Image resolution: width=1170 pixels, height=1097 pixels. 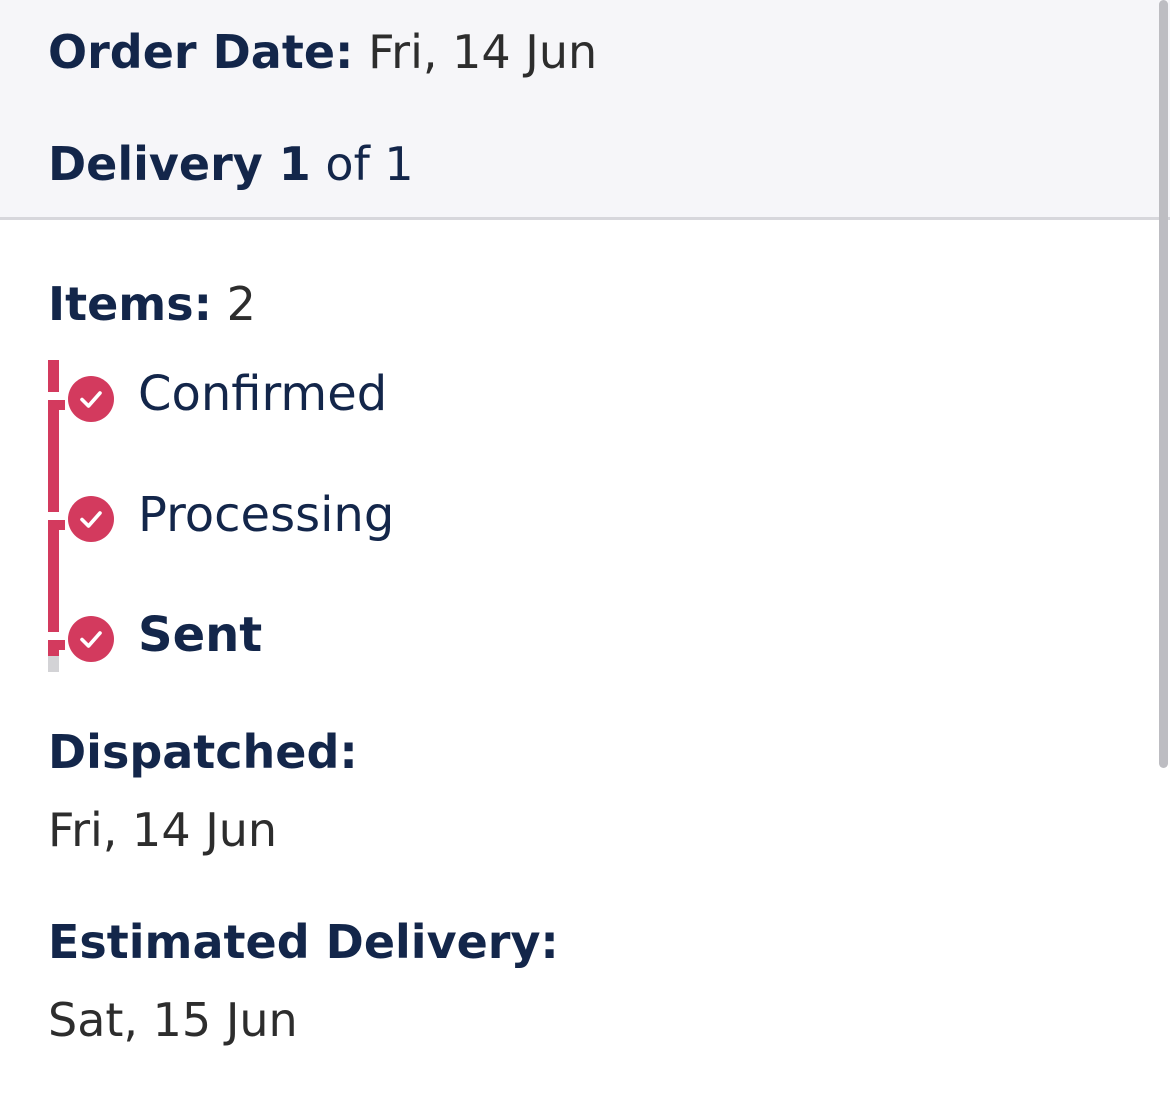 I want to click on step-sent-label: Sent, so click(x=200, y=635).